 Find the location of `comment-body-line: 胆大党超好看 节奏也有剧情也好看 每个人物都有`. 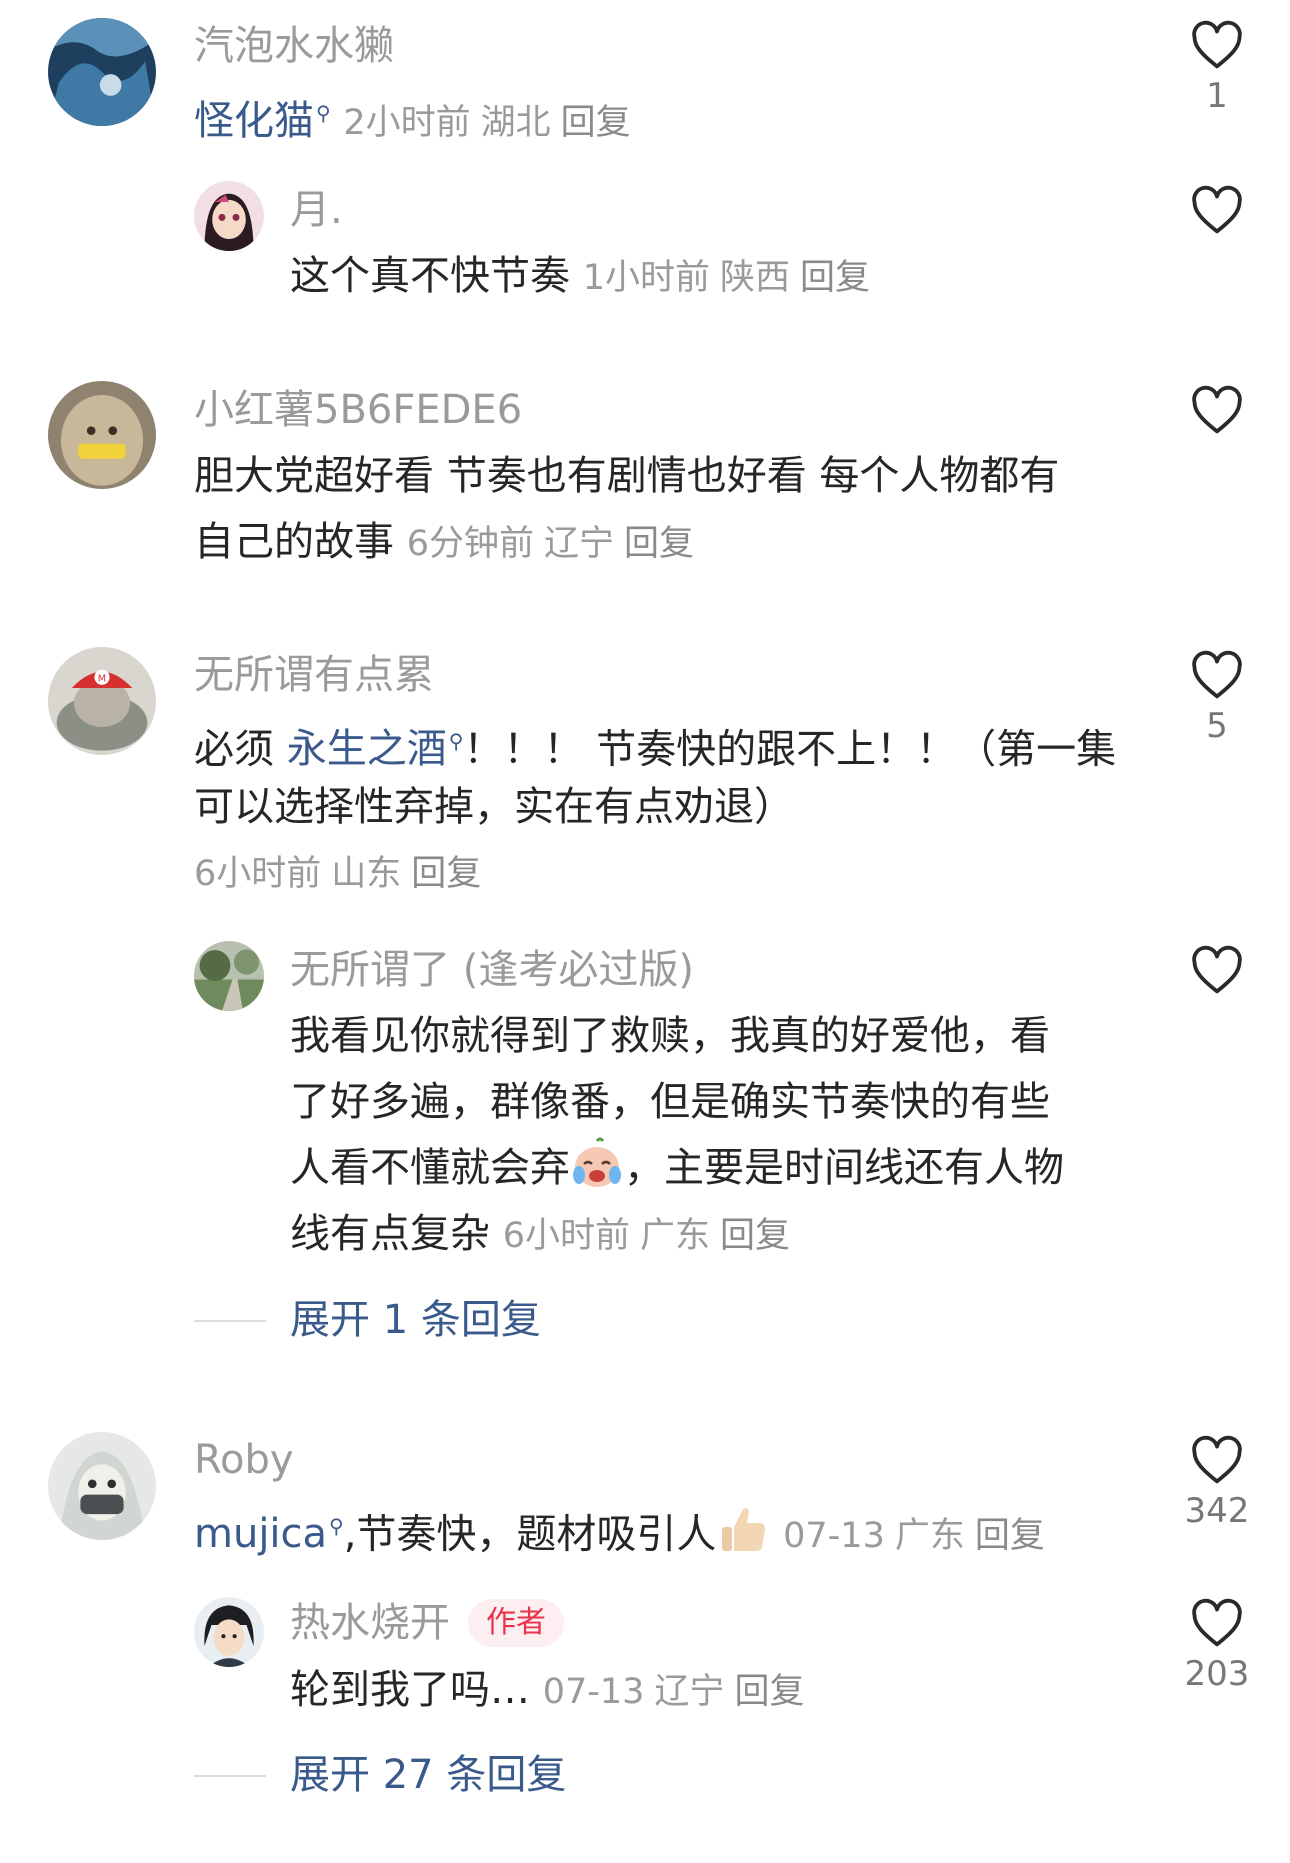

comment-body-line: 胆大党超好看 节奏也有剧情也好看 每个人物都有 is located at coordinates (627, 476).